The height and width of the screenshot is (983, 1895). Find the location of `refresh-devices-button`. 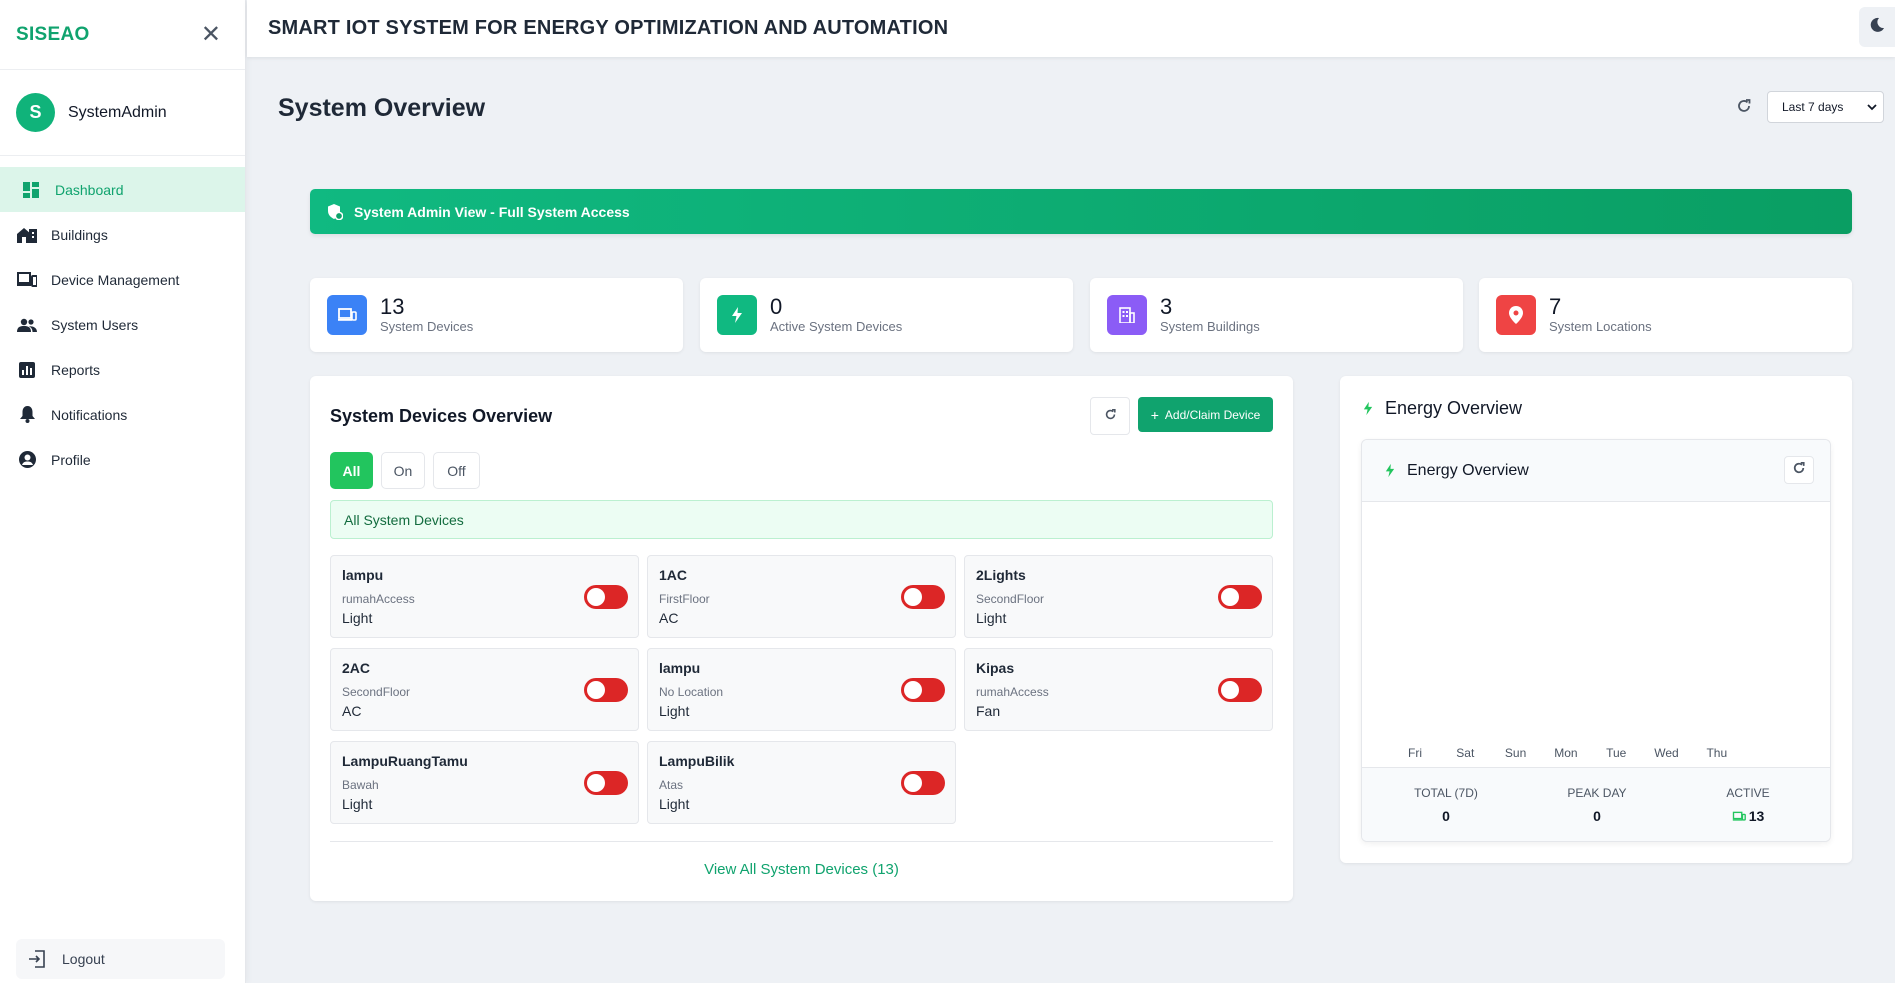

refresh-devices-button is located at coordinates (1110, 416).